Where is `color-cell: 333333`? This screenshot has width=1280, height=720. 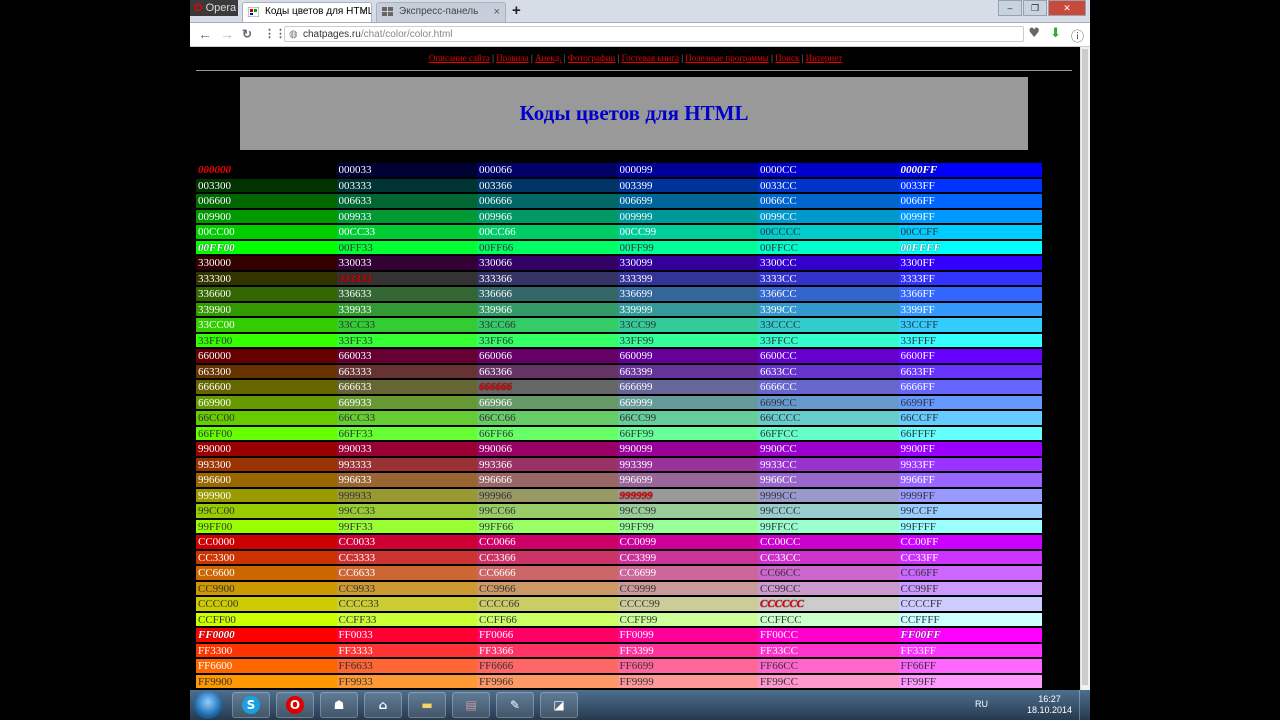
color-cell: 333333 is located at coordinates (406, 278).